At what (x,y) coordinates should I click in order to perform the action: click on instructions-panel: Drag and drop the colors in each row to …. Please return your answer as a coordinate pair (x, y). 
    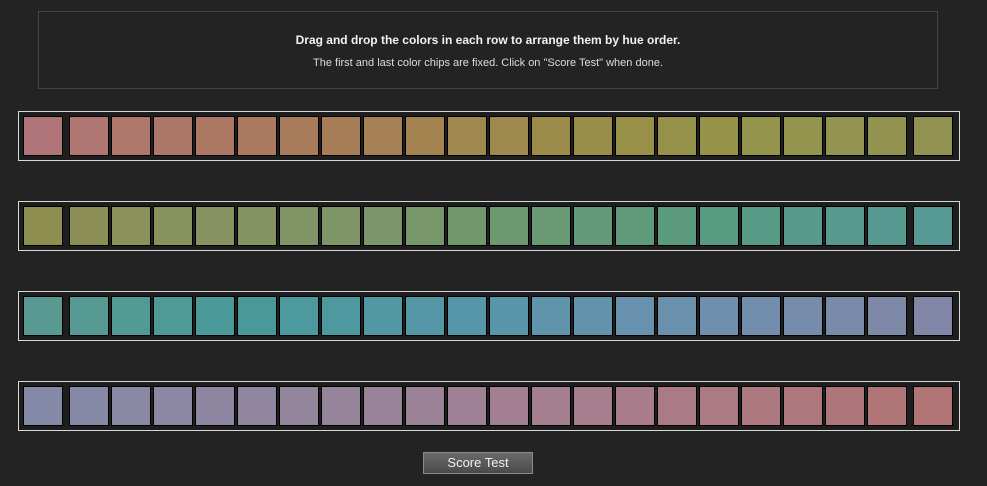
    Looking at the image, I should click on (488, 50).